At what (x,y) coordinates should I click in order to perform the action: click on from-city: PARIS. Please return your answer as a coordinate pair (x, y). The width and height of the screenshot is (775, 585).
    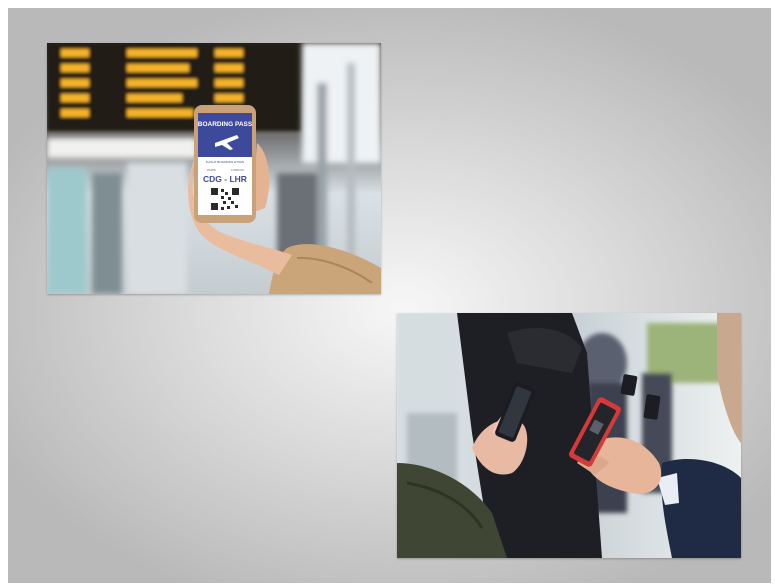
    Looking at the image, I should click on (211, 170).